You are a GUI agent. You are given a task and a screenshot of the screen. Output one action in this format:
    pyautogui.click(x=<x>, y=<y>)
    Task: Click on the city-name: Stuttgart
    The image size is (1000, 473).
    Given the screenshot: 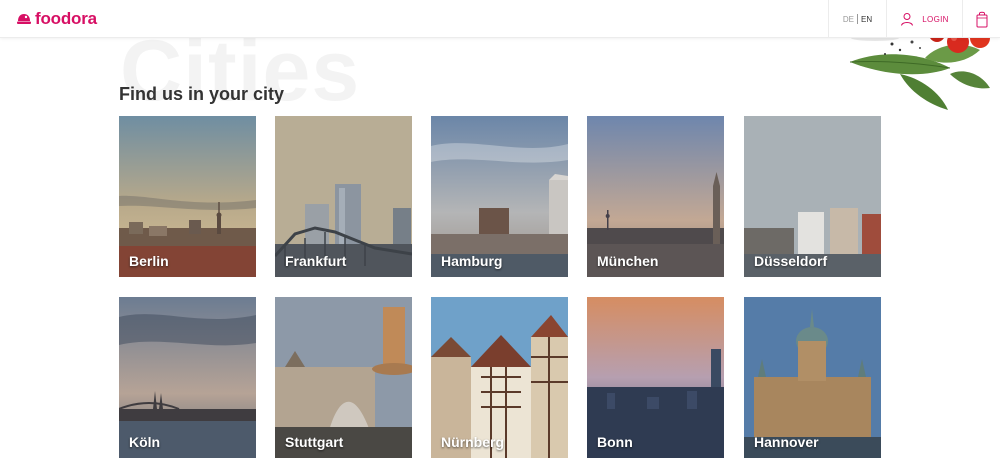 What is the action you would take?
    pyautogui.click(x=314, y=442)
    